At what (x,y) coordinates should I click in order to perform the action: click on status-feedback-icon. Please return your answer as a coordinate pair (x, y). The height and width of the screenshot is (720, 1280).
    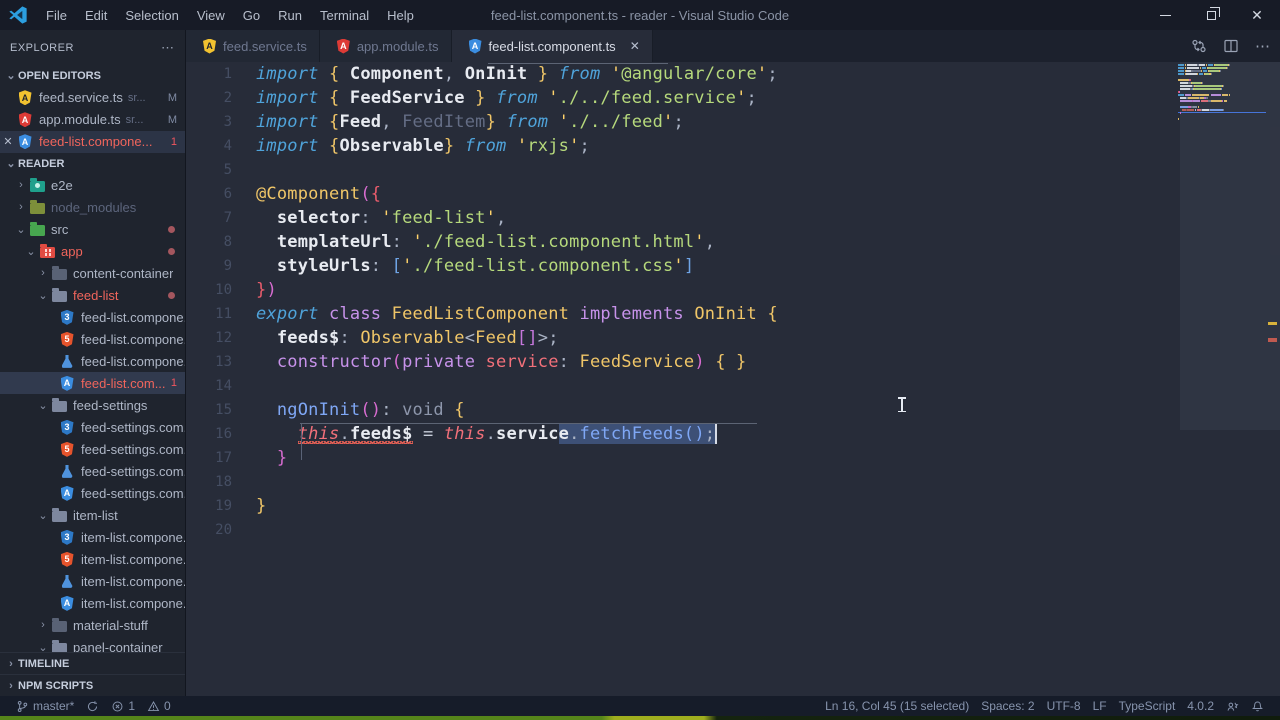
    Looking at the image, I should click on (1232, 706).